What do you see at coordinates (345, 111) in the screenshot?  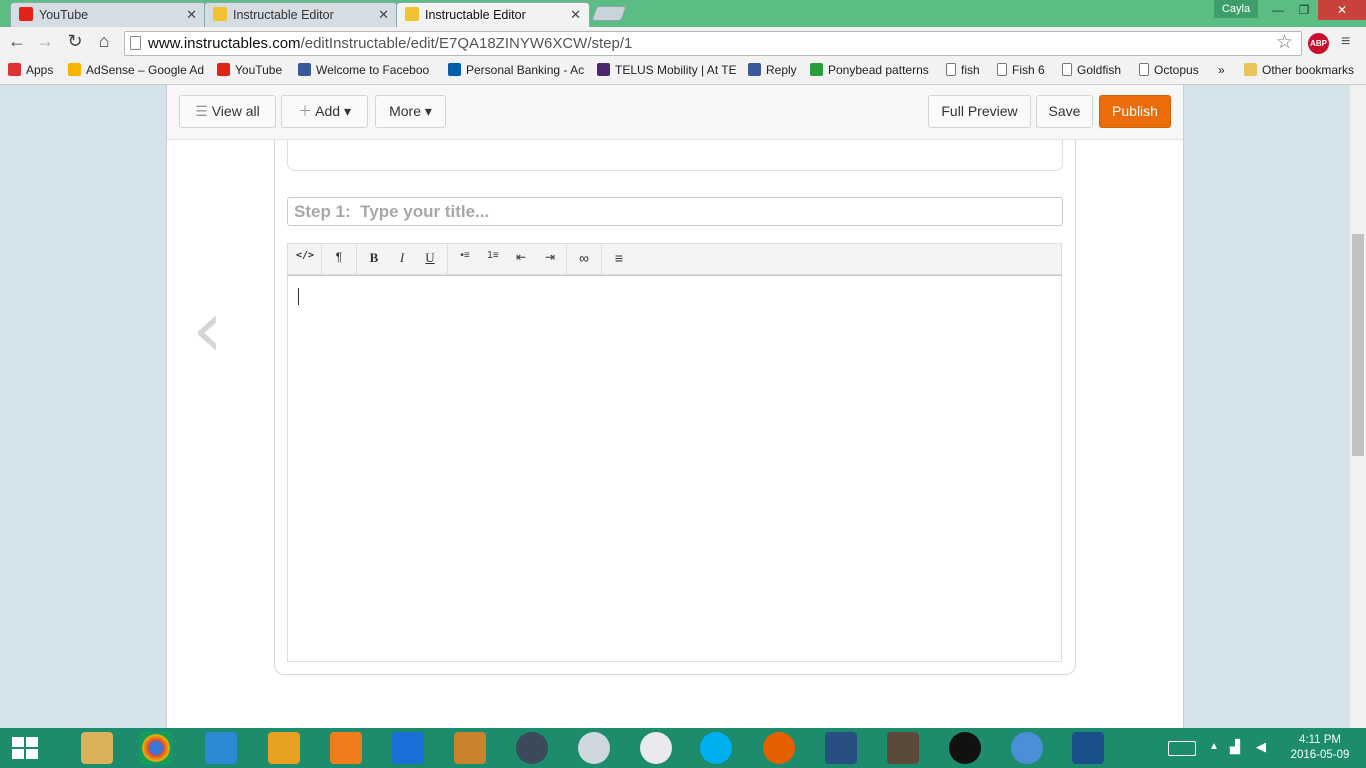 I see `caret-down-icon: ▾` at bounding box center [345, 111].